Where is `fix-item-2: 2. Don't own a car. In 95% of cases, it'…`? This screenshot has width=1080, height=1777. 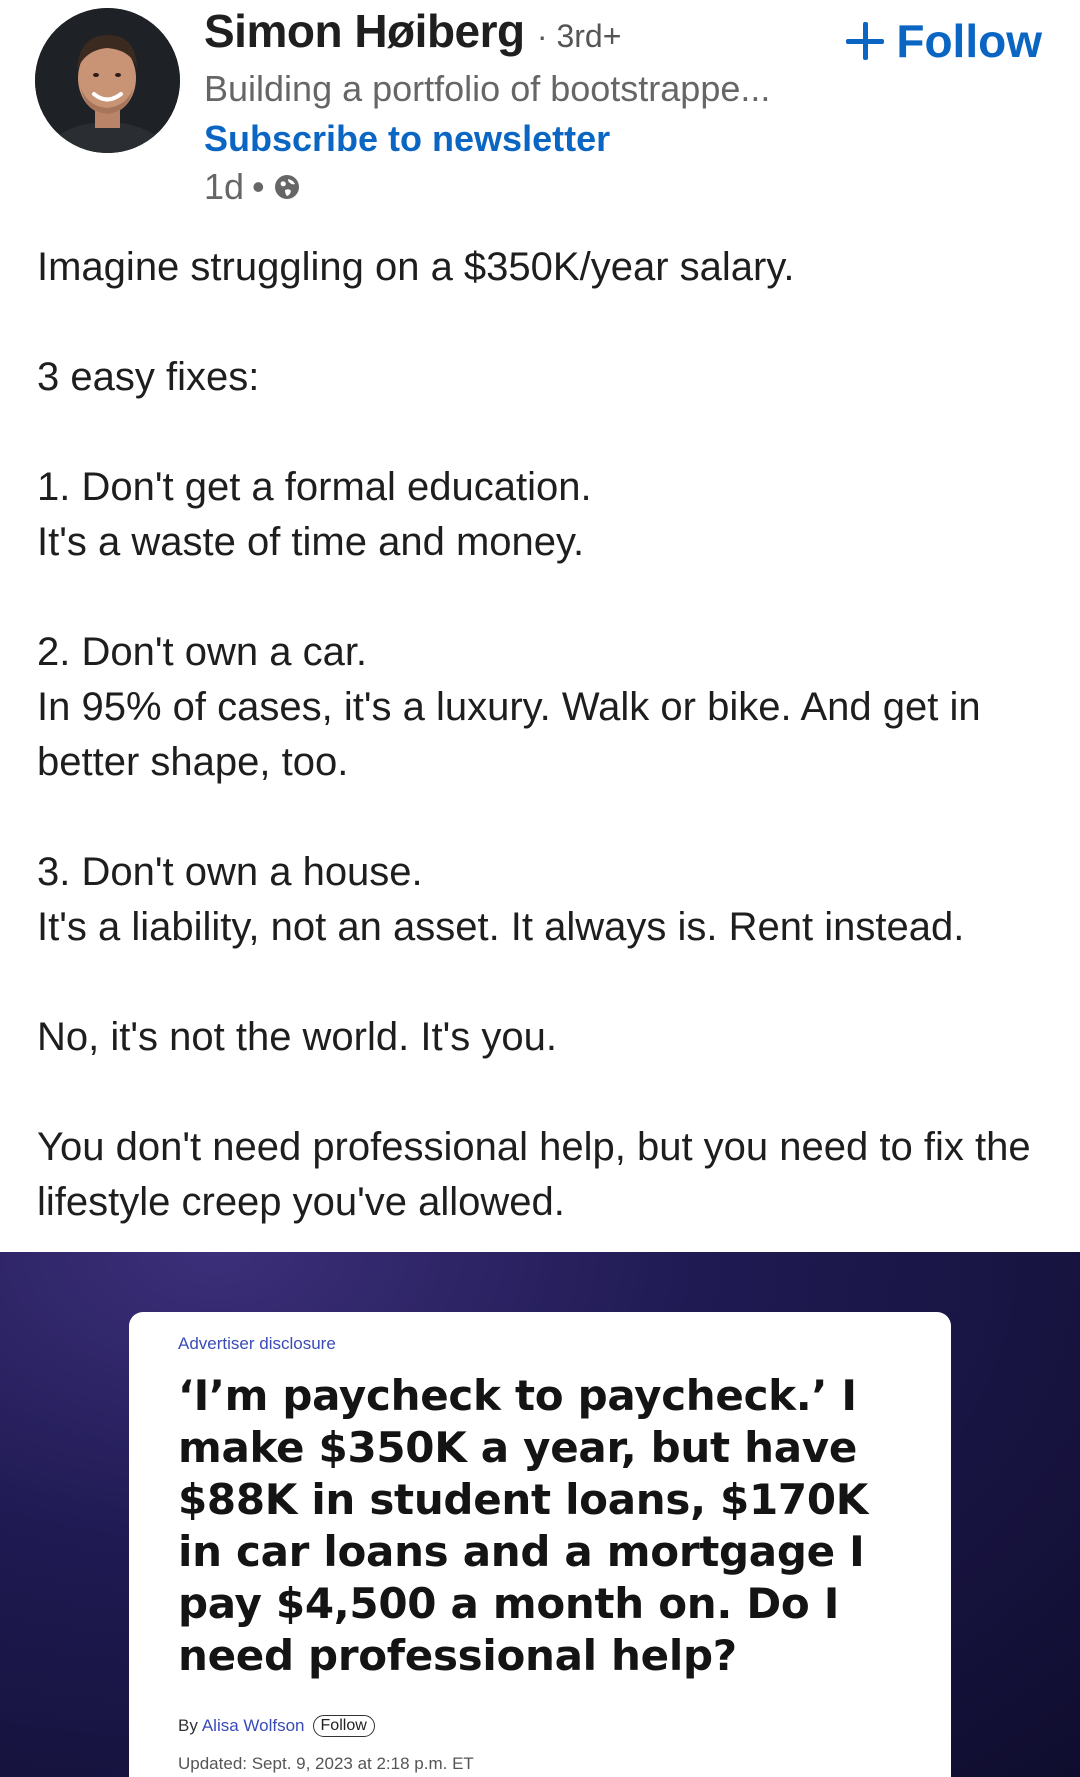
fix-item-2: 2. Don't own a car. In 95% of cases, it'… is located at coordinates (542, 707).